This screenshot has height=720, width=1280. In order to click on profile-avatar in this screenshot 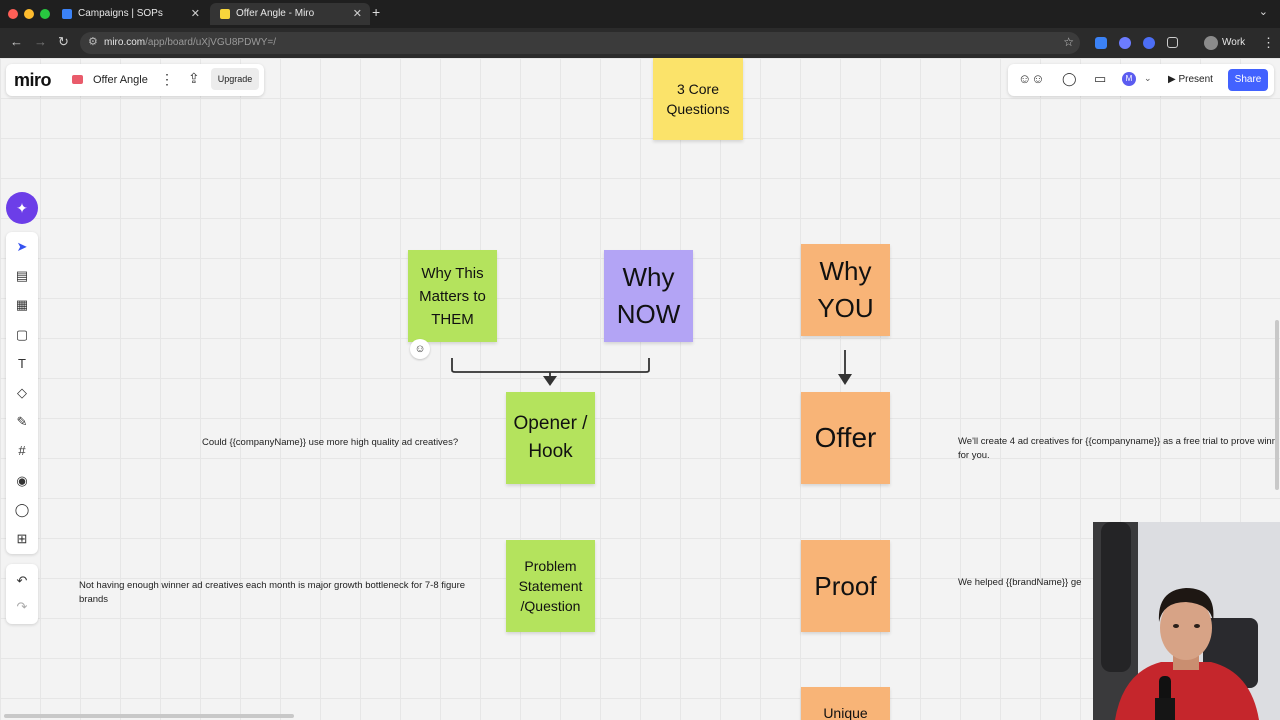, I will do `click(1211, 43)`.